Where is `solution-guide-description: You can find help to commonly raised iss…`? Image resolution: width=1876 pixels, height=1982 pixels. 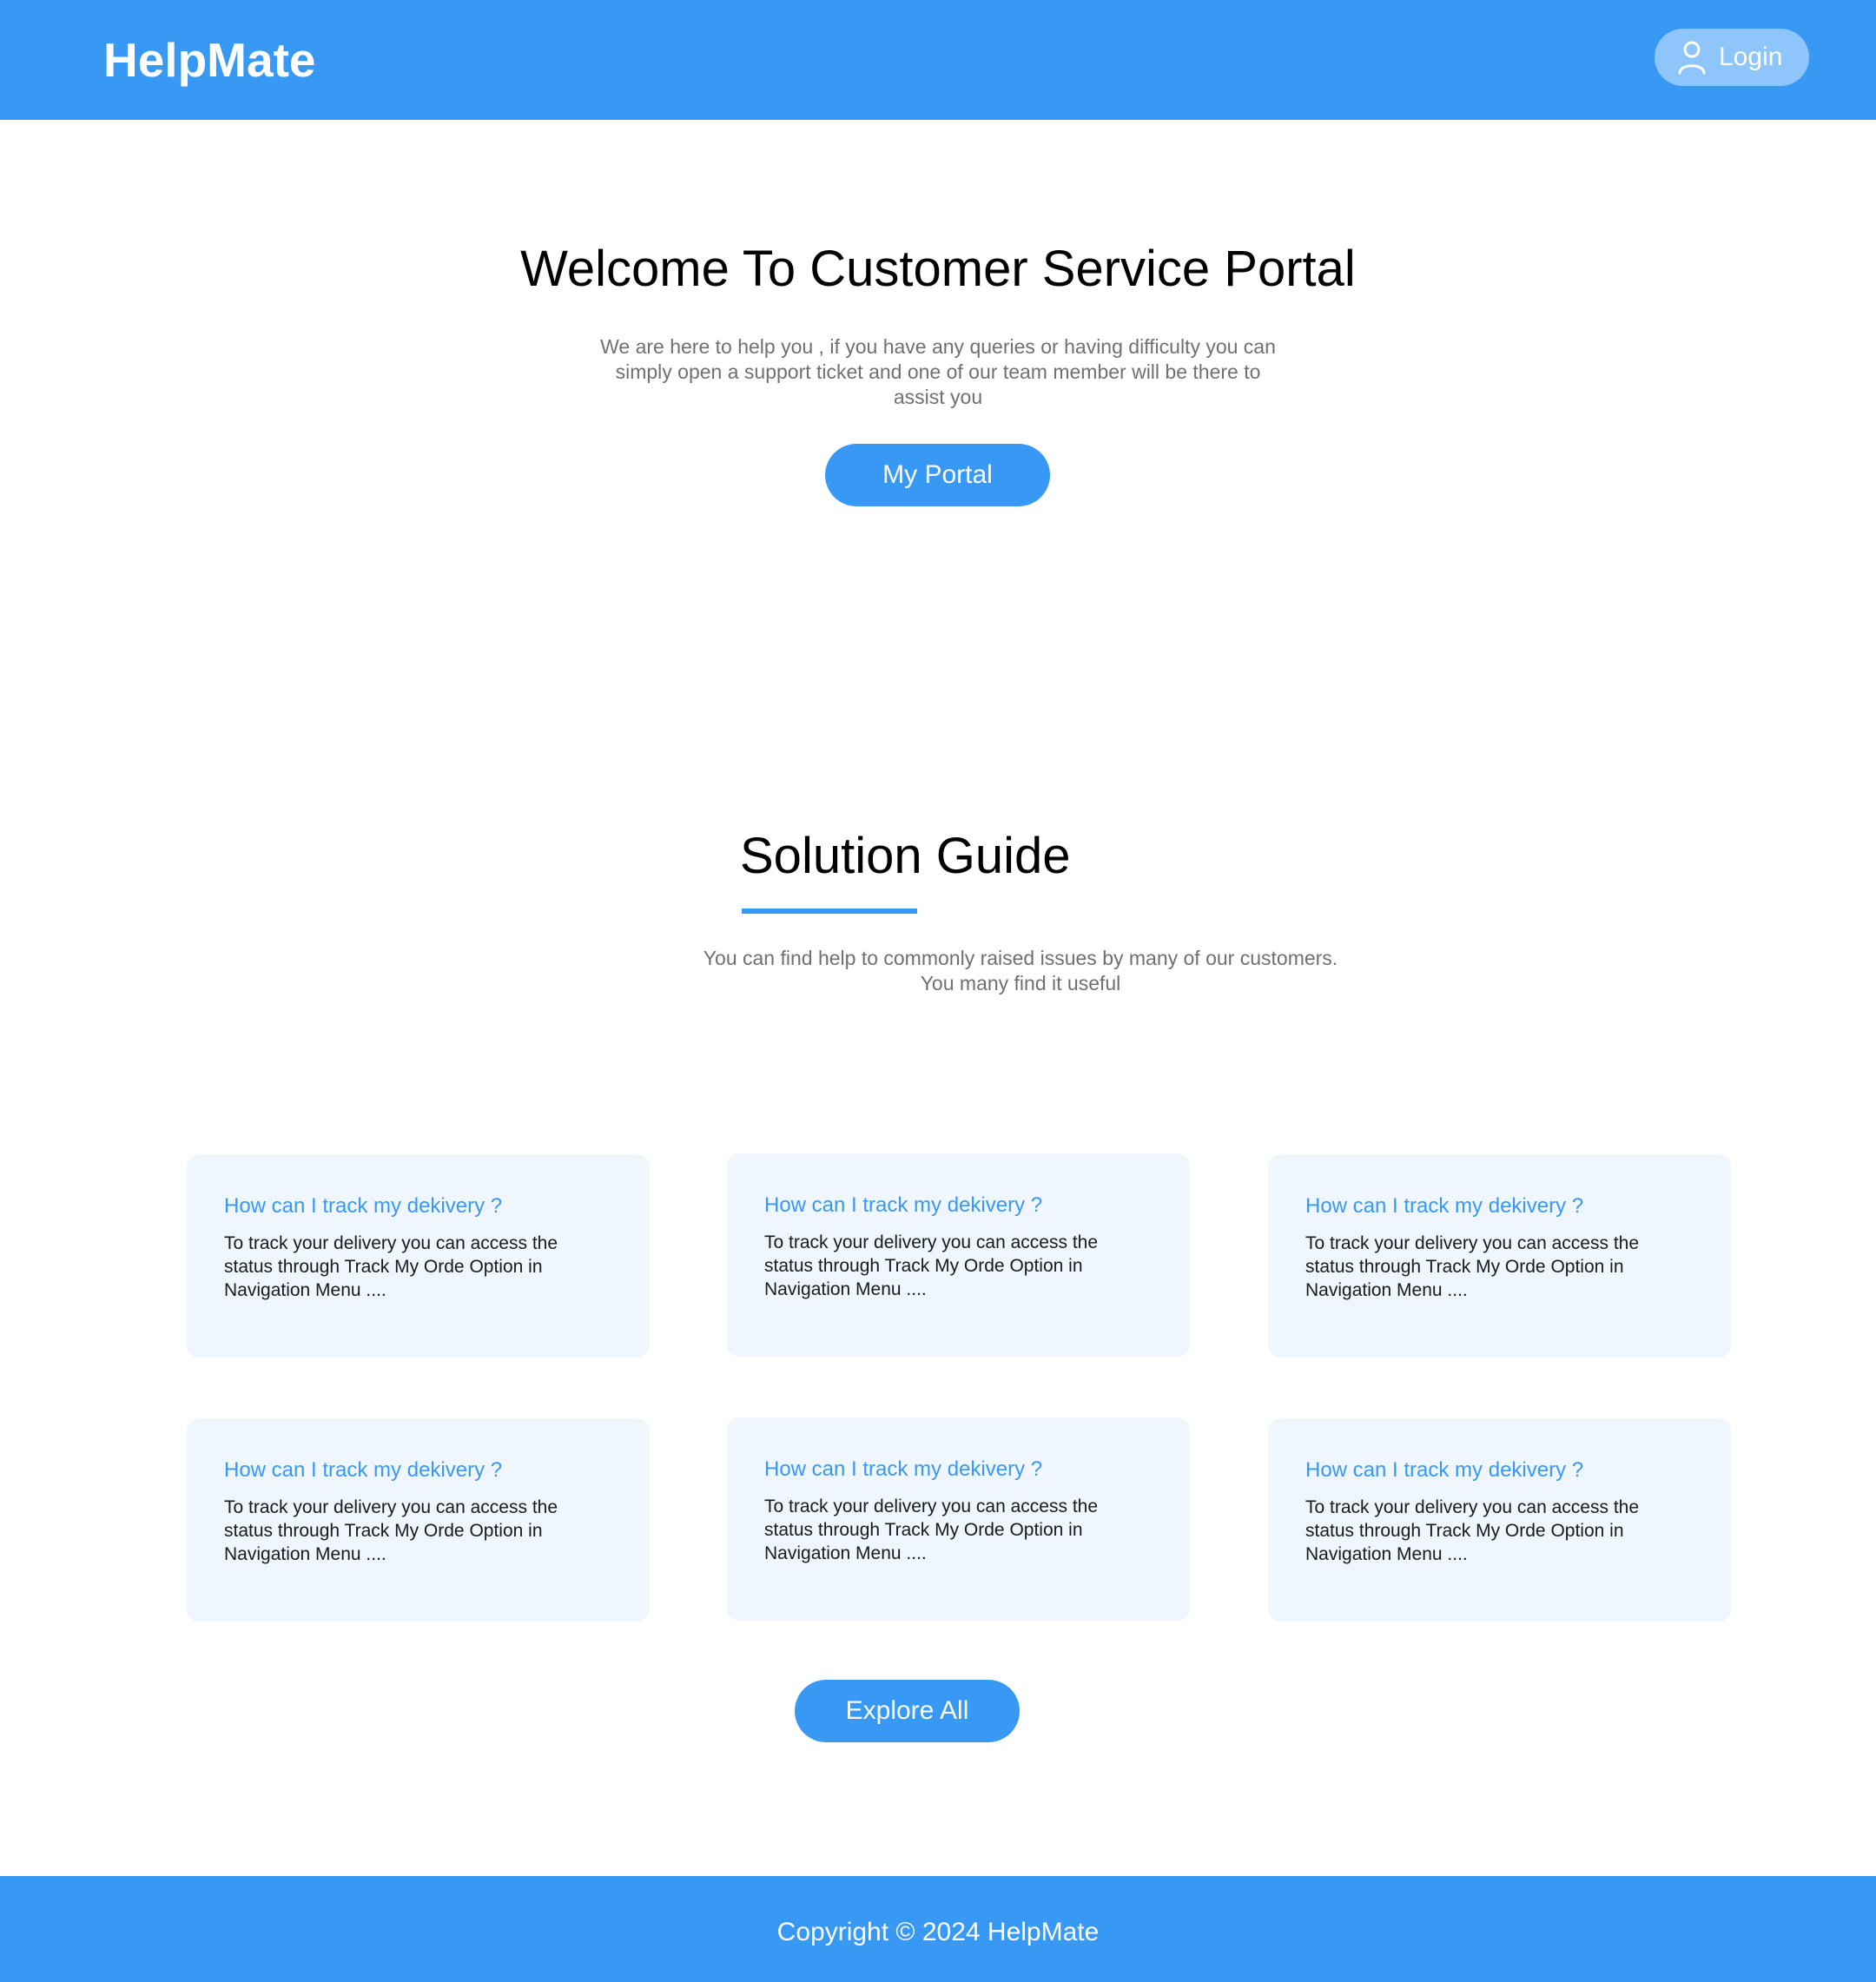 solution-guide-description: You can find help to commonly raised iss… is located at coordinates (1020, 970).